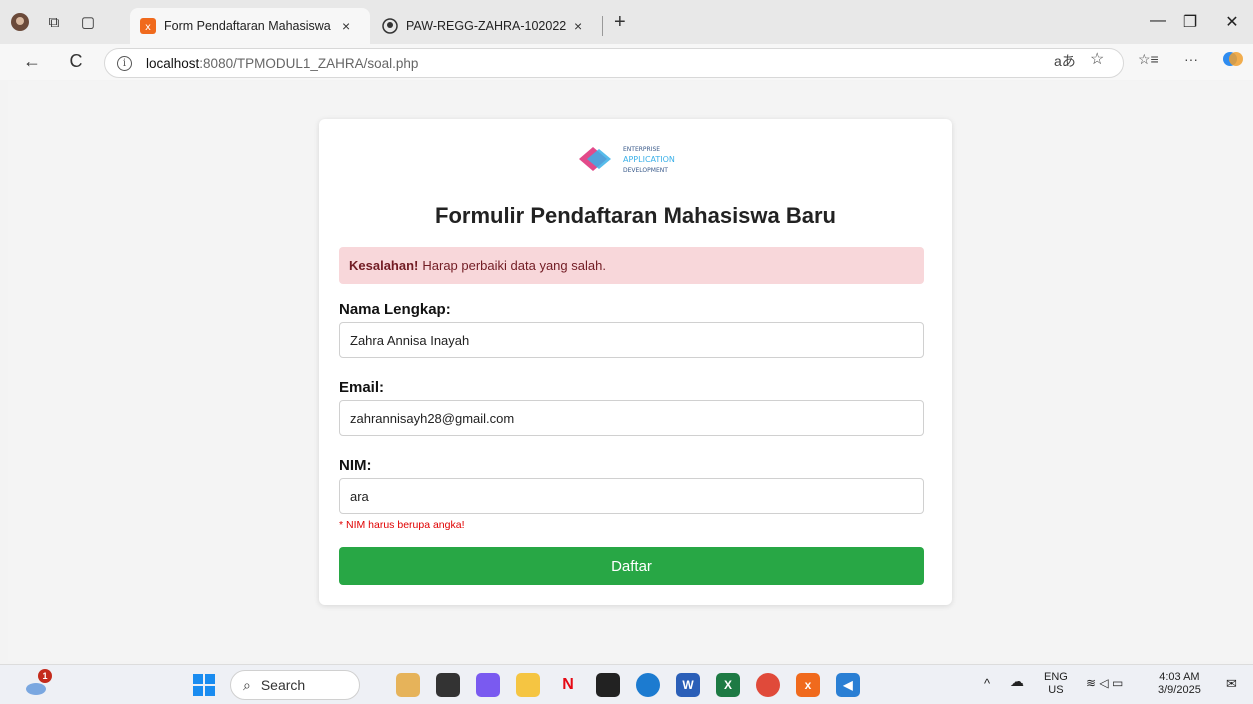 The width and height of the screenshot is (1253, 704). I want to click on clock: 4:03 AM 3/9/2025, so click(1179, 684).